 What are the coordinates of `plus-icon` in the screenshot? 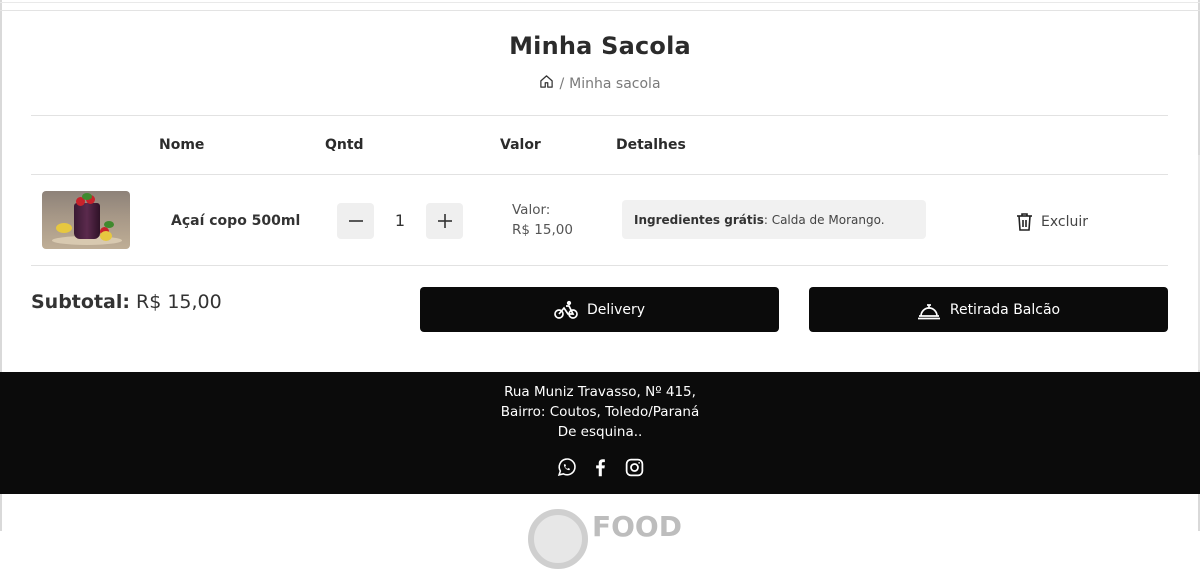 It's located at (444, 221).